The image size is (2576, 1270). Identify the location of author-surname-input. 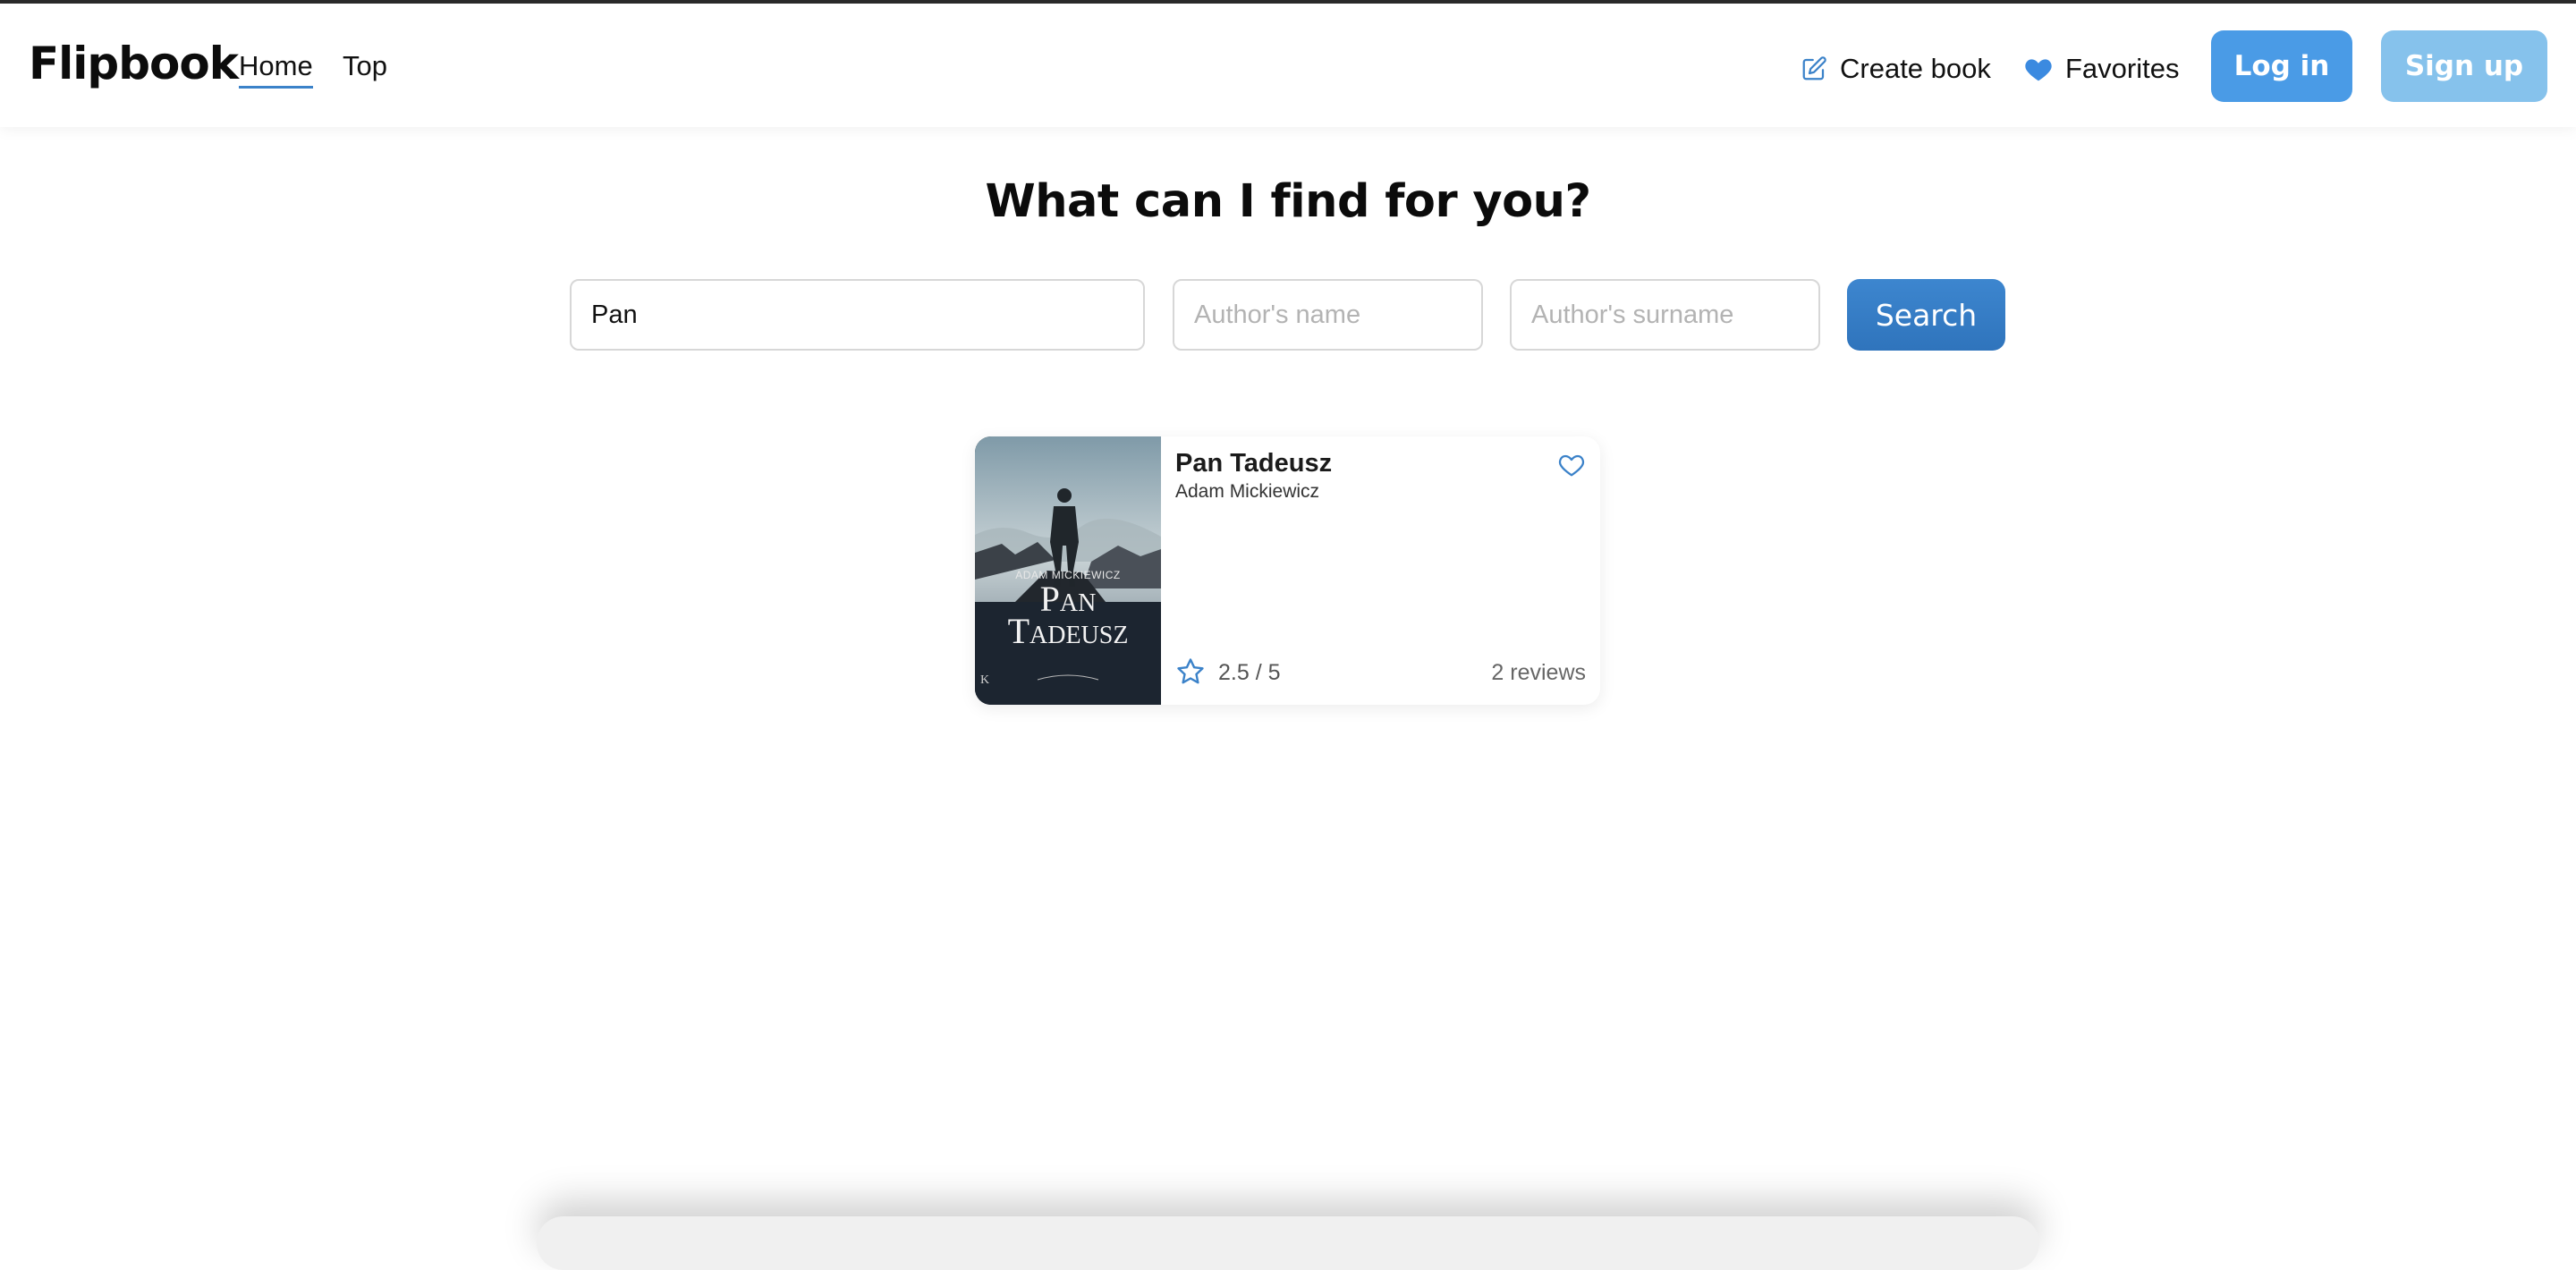
(1665, 315).